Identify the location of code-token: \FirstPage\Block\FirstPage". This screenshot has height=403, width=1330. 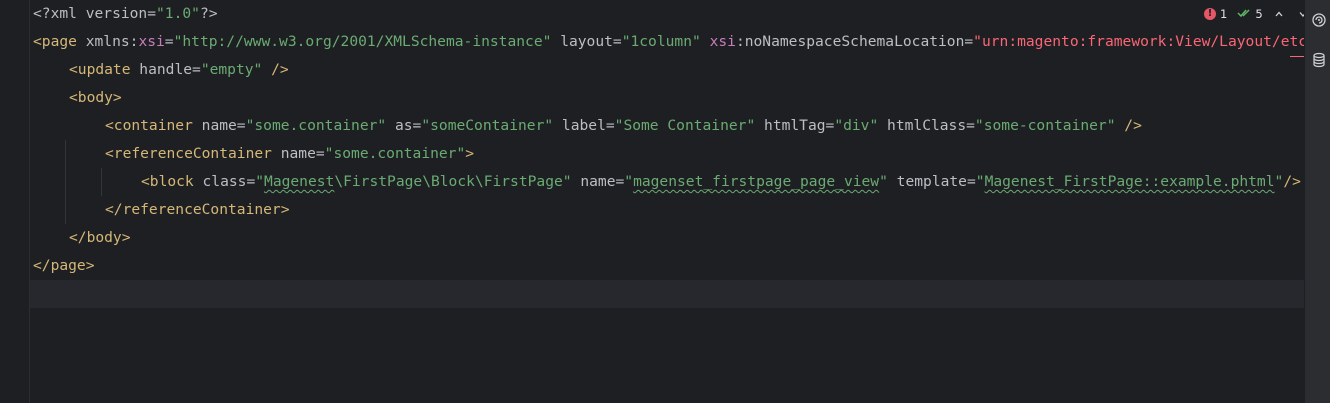
(453, 181).